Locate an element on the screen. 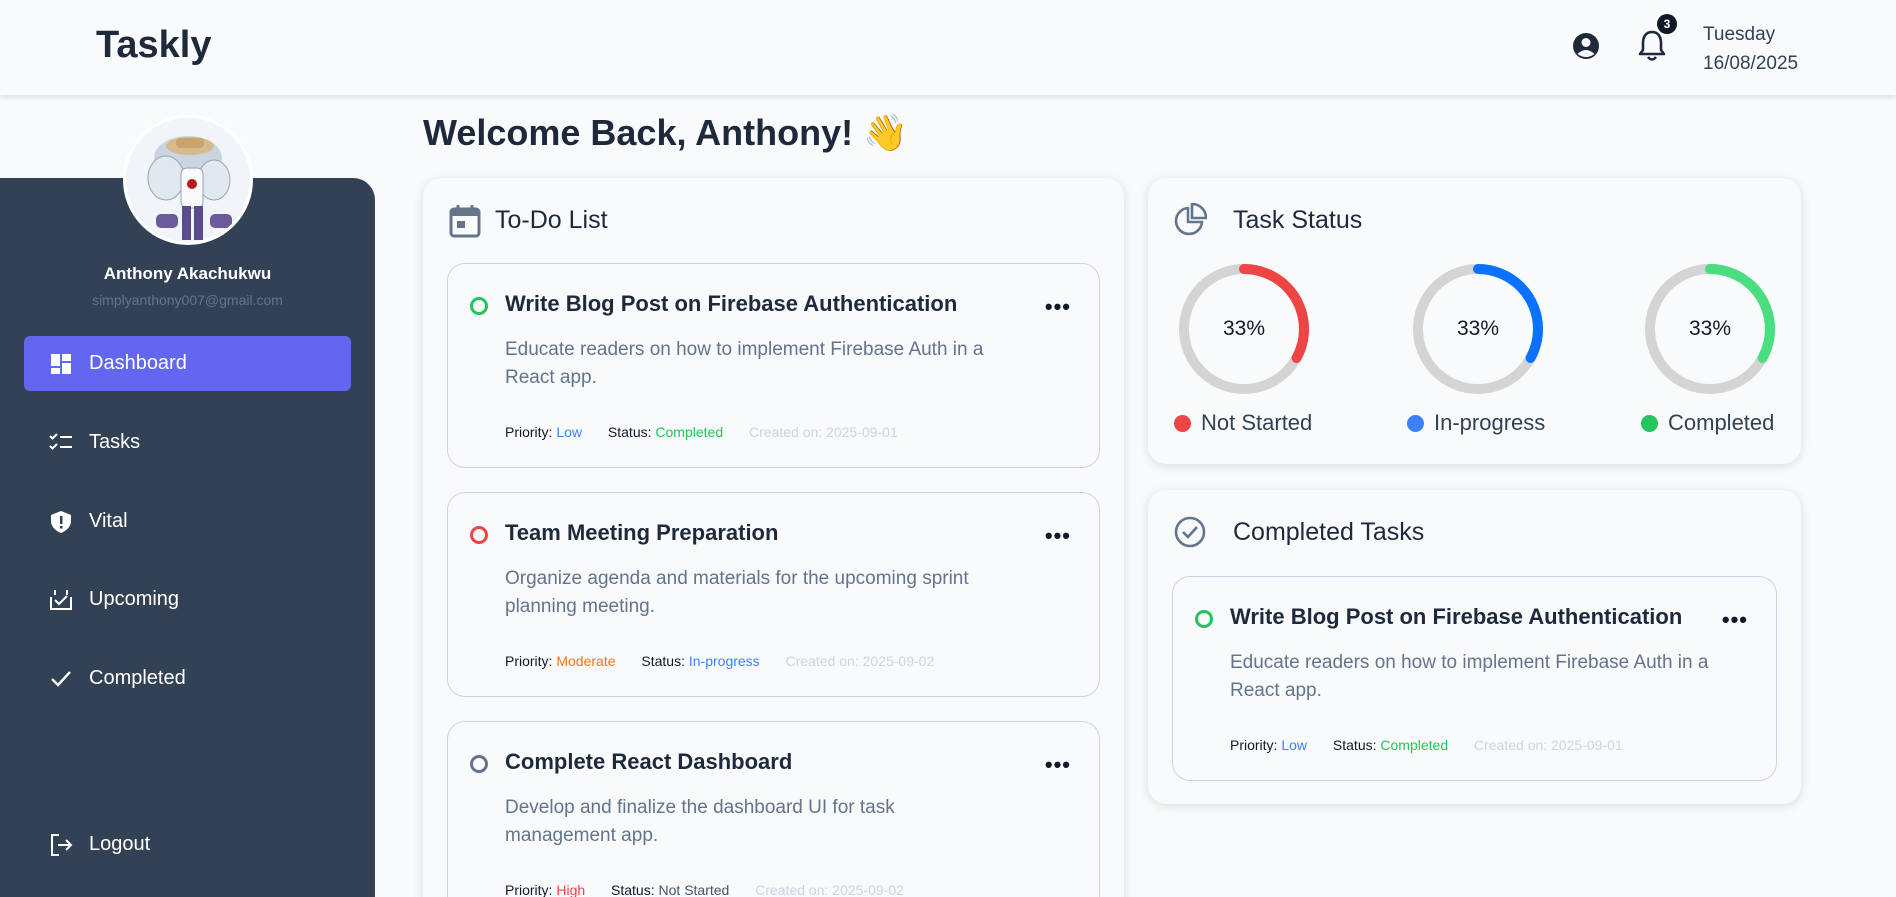 This screenshot has height=897, width=1896. legend-label: Not Started is located at coordinates (1257, 422).